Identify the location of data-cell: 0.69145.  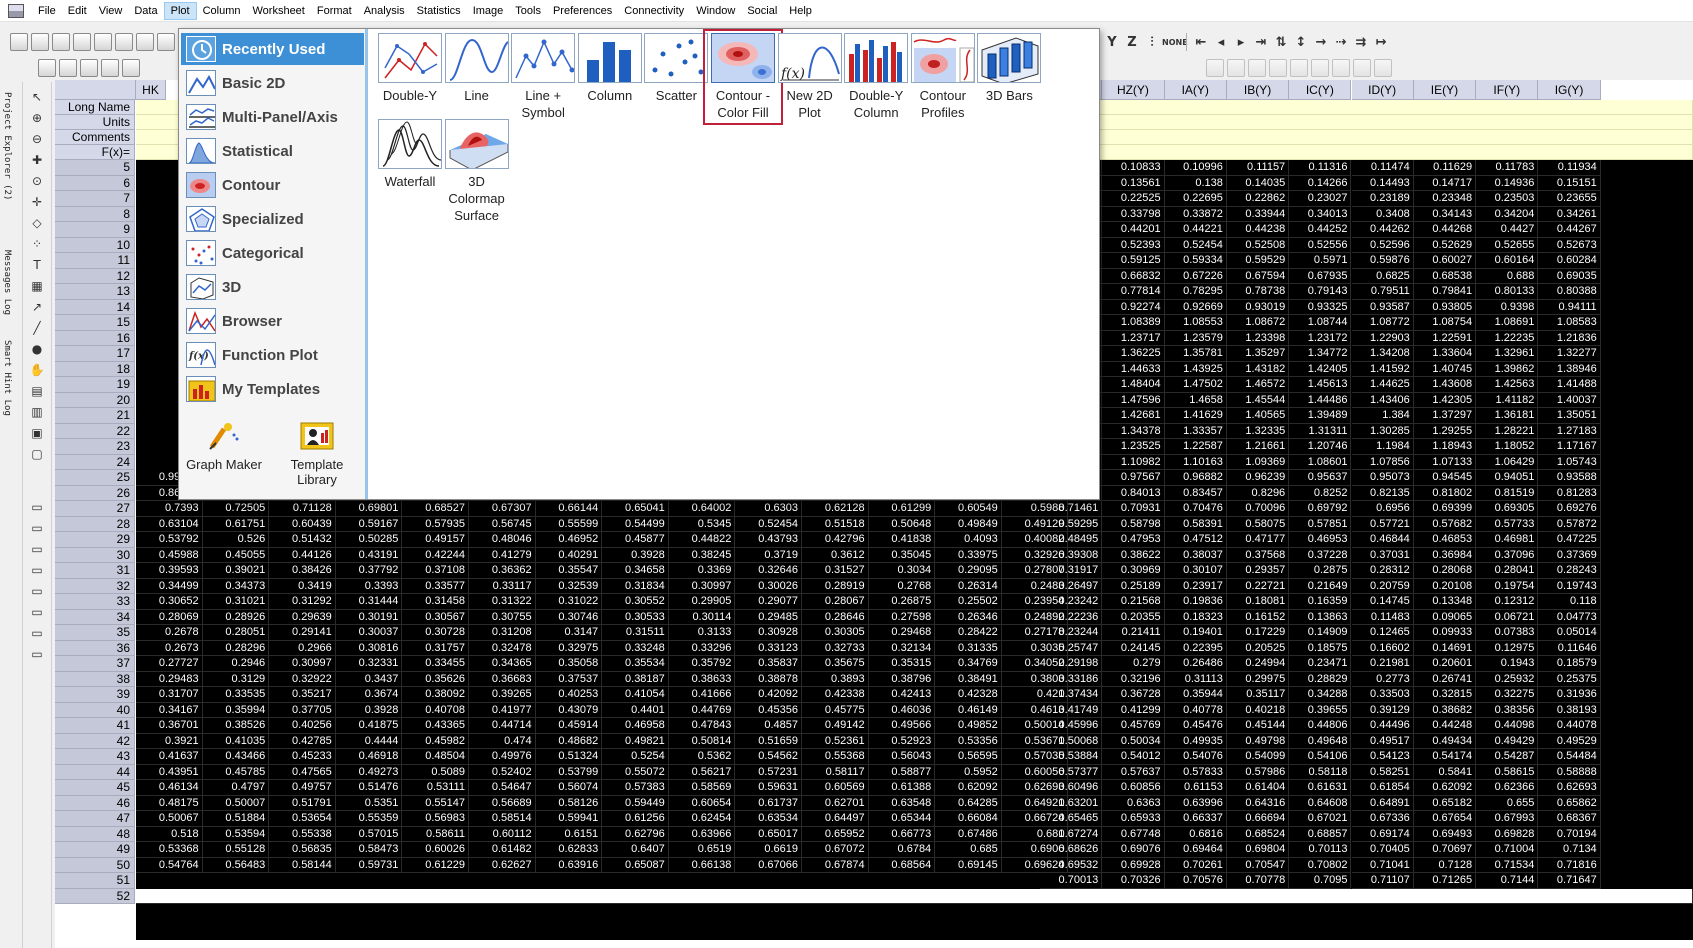
(968, 865).